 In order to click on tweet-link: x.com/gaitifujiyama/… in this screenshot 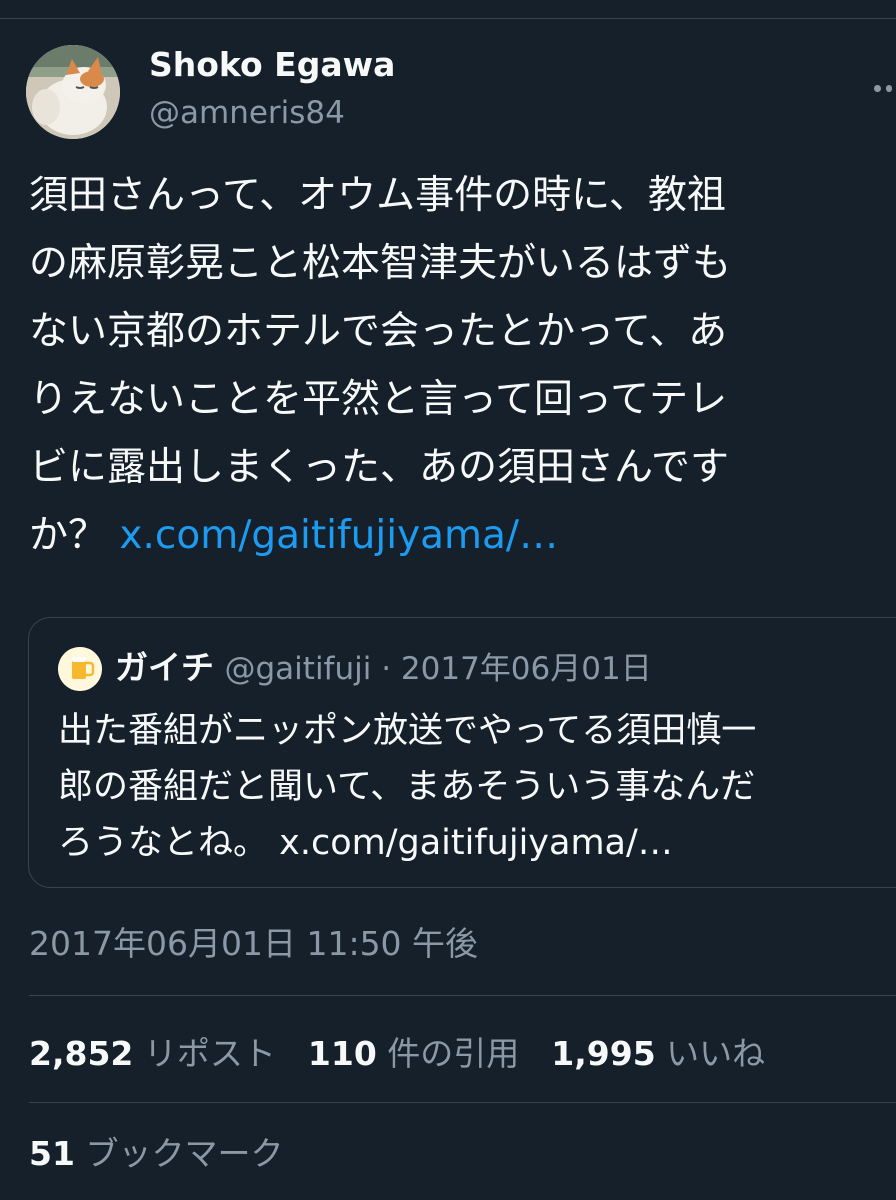, I will do `click(338, 535)`.